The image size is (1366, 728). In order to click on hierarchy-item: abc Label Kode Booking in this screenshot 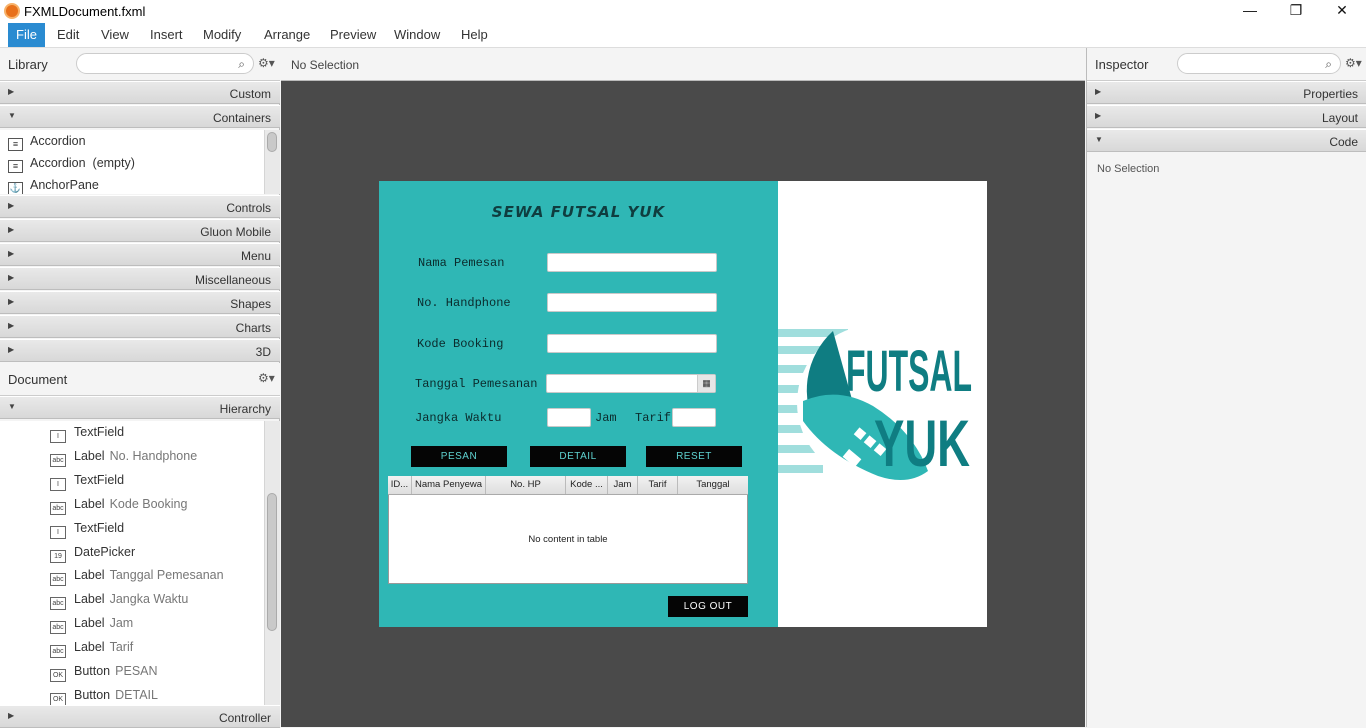, I will do `click(118, 504)`.